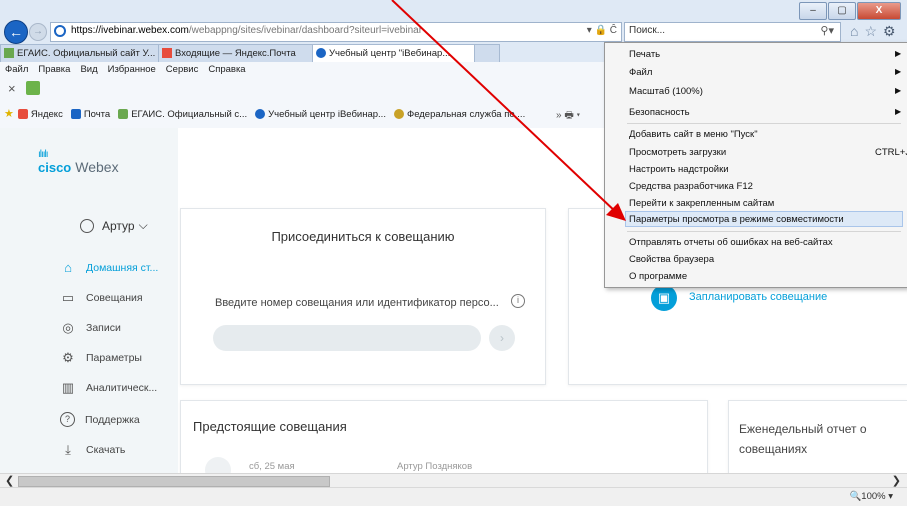  I want to click on annotation-arrow, so click(508, 110).